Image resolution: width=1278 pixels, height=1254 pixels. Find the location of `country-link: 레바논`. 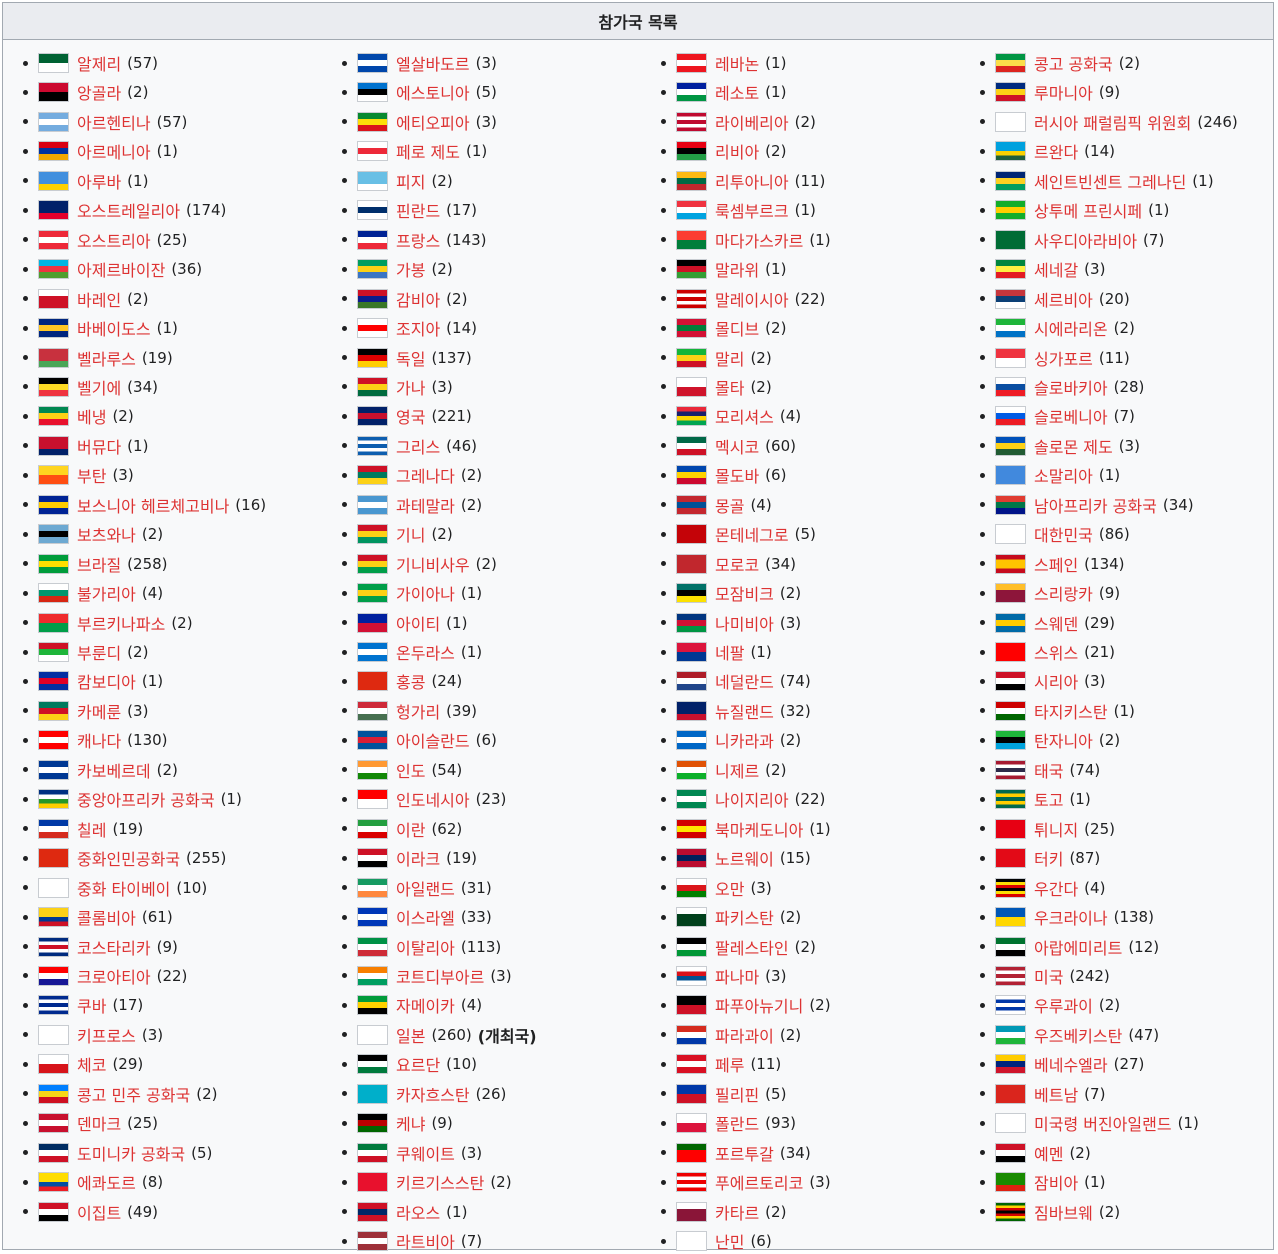

country-link: 레바논 is located at coordinates (737, 63).